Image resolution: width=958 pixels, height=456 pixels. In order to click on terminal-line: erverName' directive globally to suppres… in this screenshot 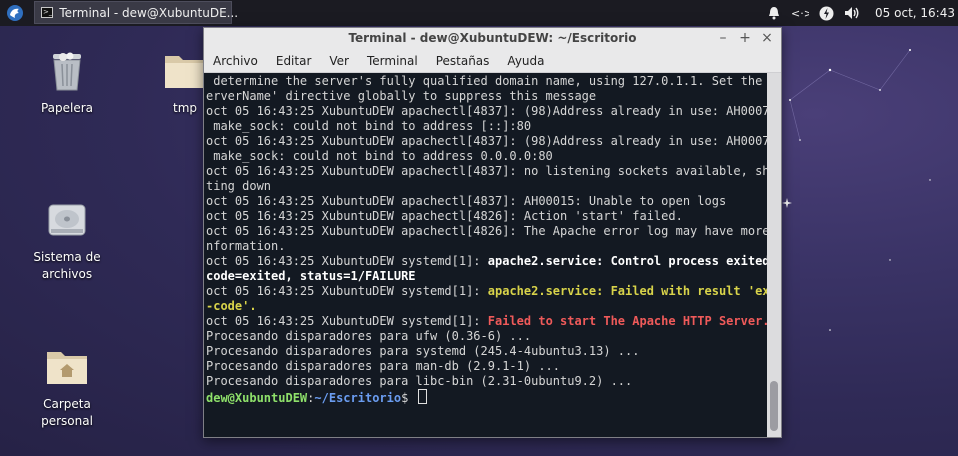, I will do `click(486, 96)`.